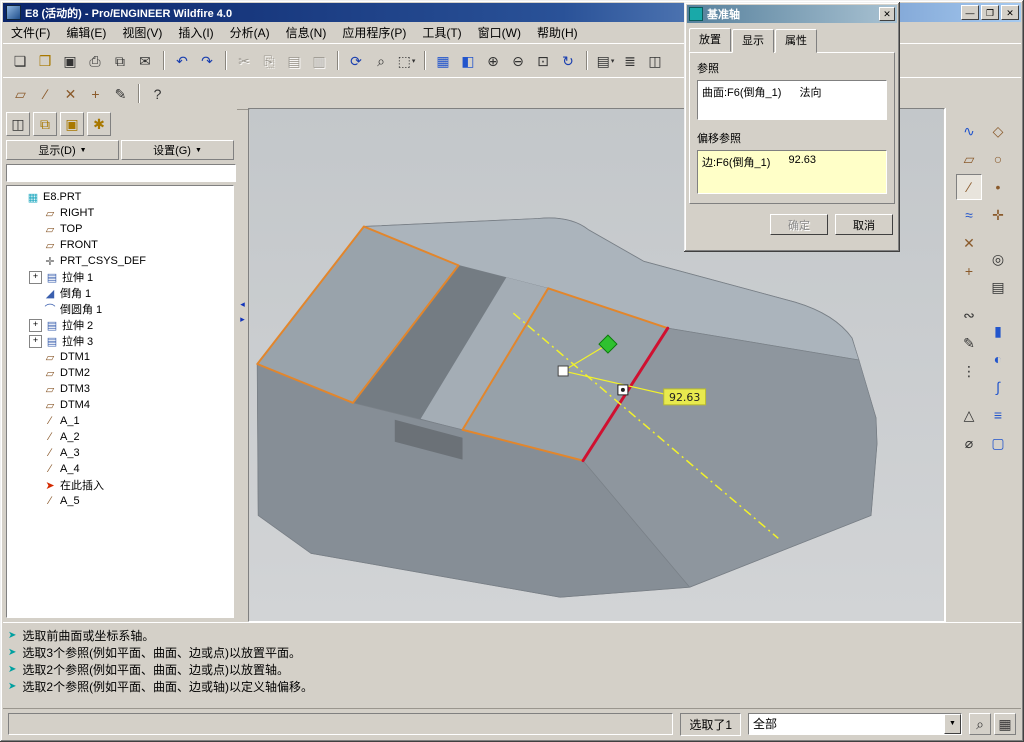 This screenshot has width=1024, height=742. I want to click on insert-datum-curve-button: ∿, so click(969, 131).